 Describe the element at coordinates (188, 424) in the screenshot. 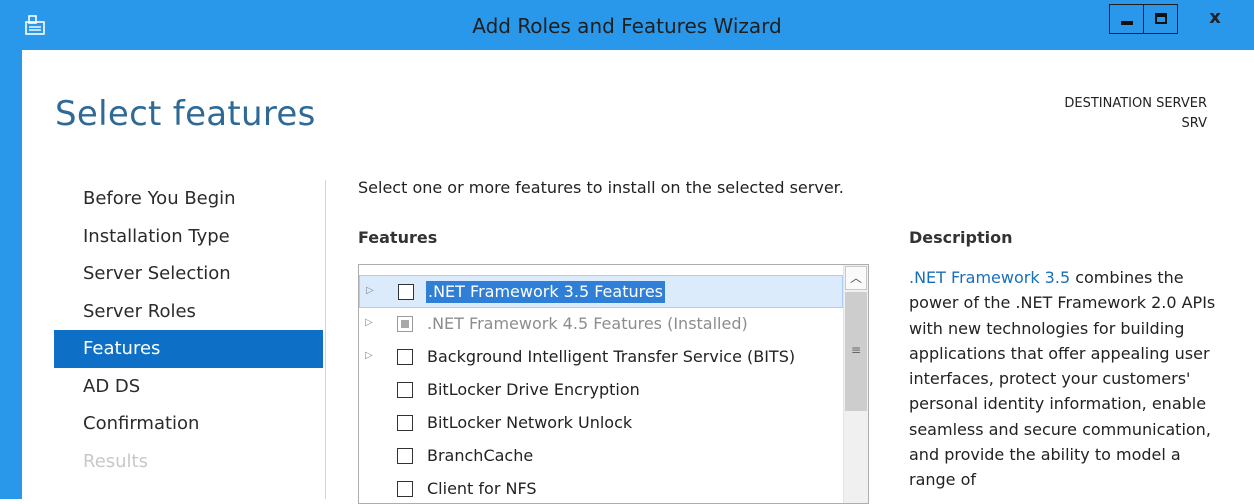

I see `nav-item-confirmation: Confirmation` at that location.